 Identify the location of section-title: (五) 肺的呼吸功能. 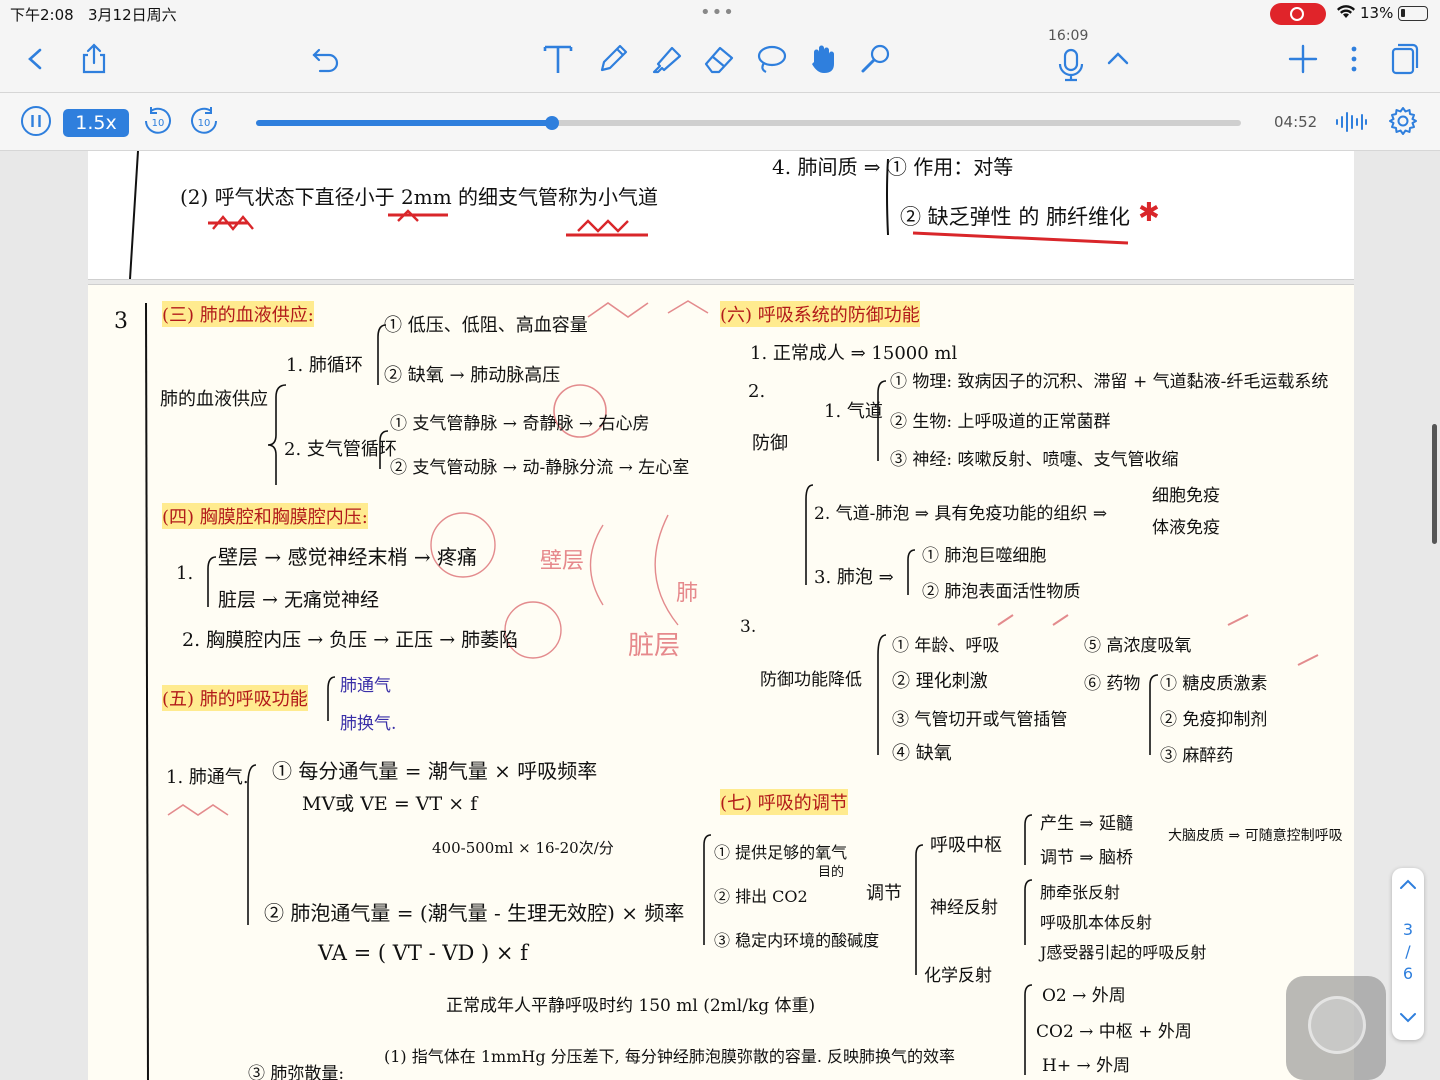
(235, 698).